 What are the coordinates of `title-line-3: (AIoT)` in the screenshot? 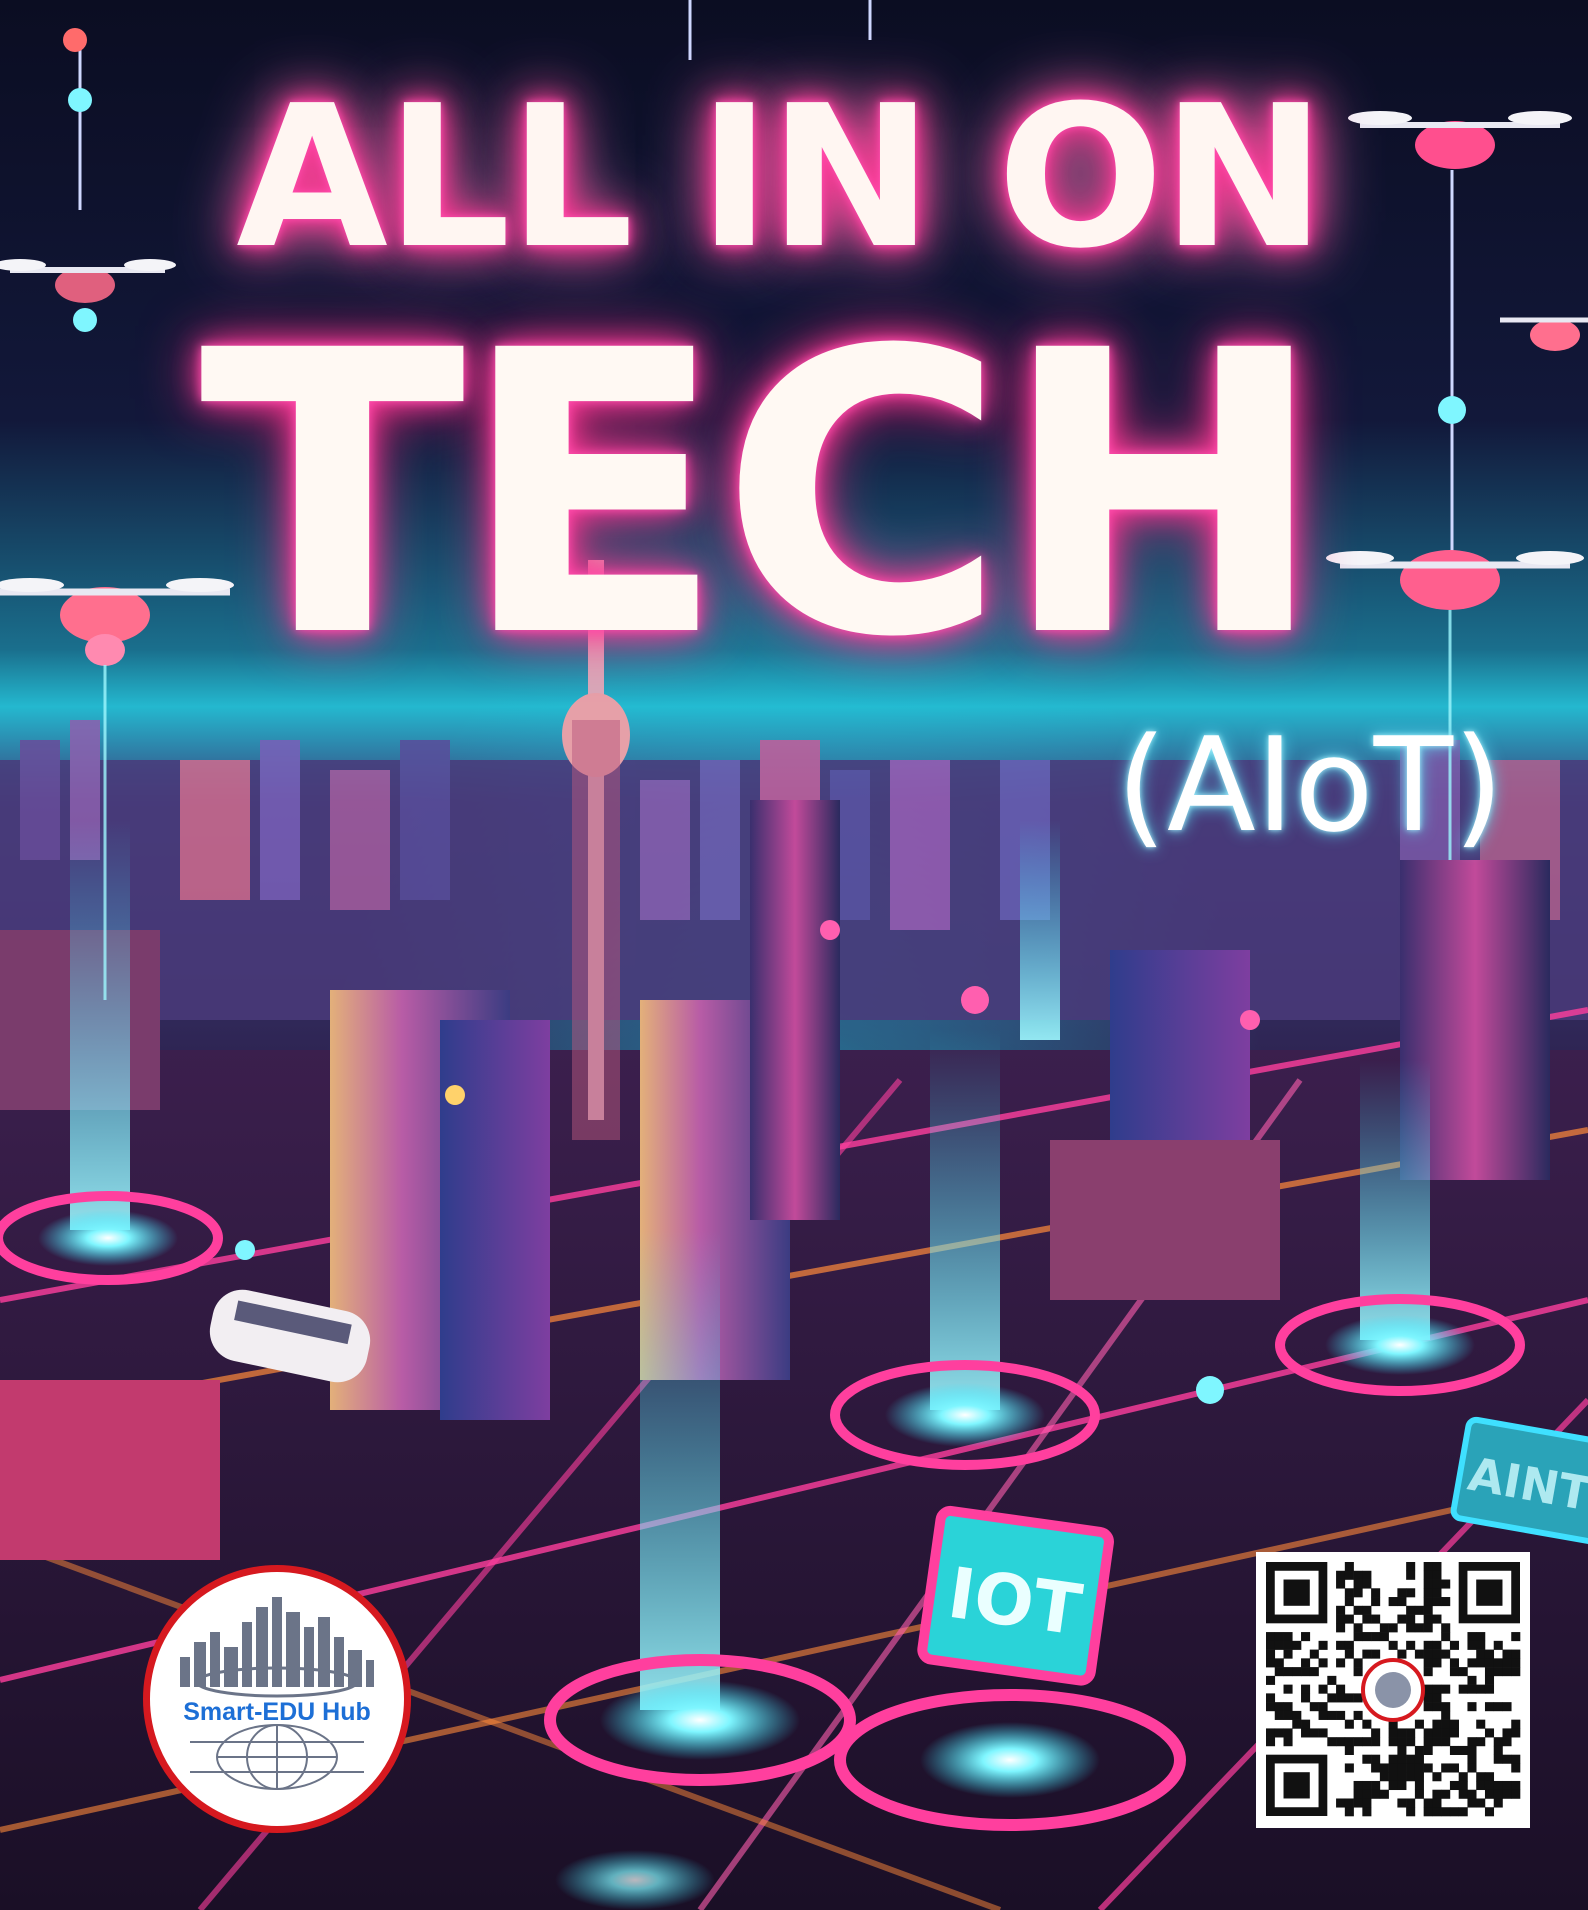 It's located at (1310, 785).